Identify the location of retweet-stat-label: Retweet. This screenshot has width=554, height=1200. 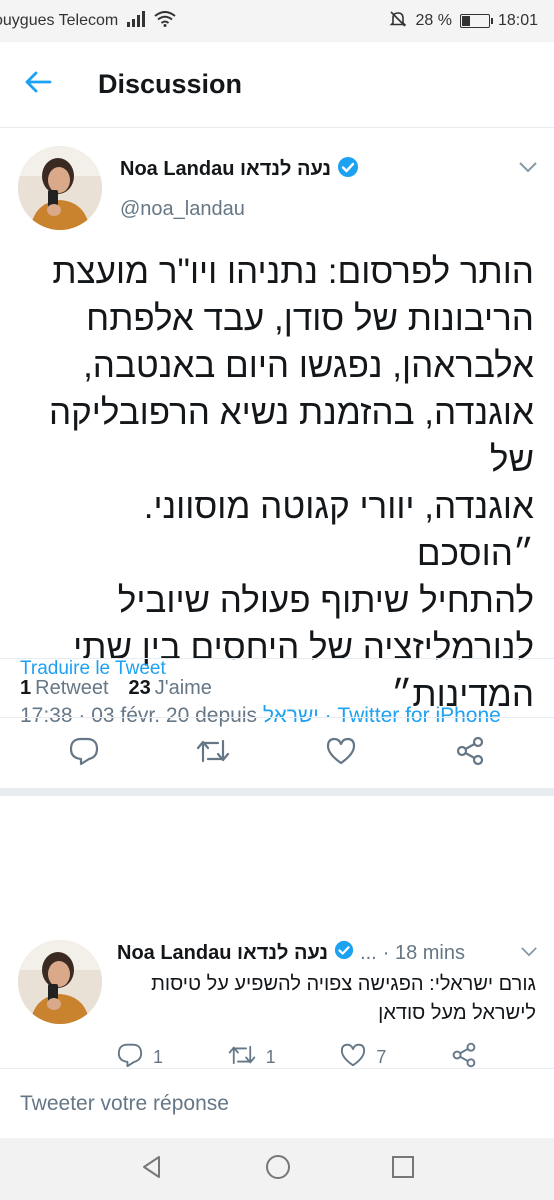
(72, 687).